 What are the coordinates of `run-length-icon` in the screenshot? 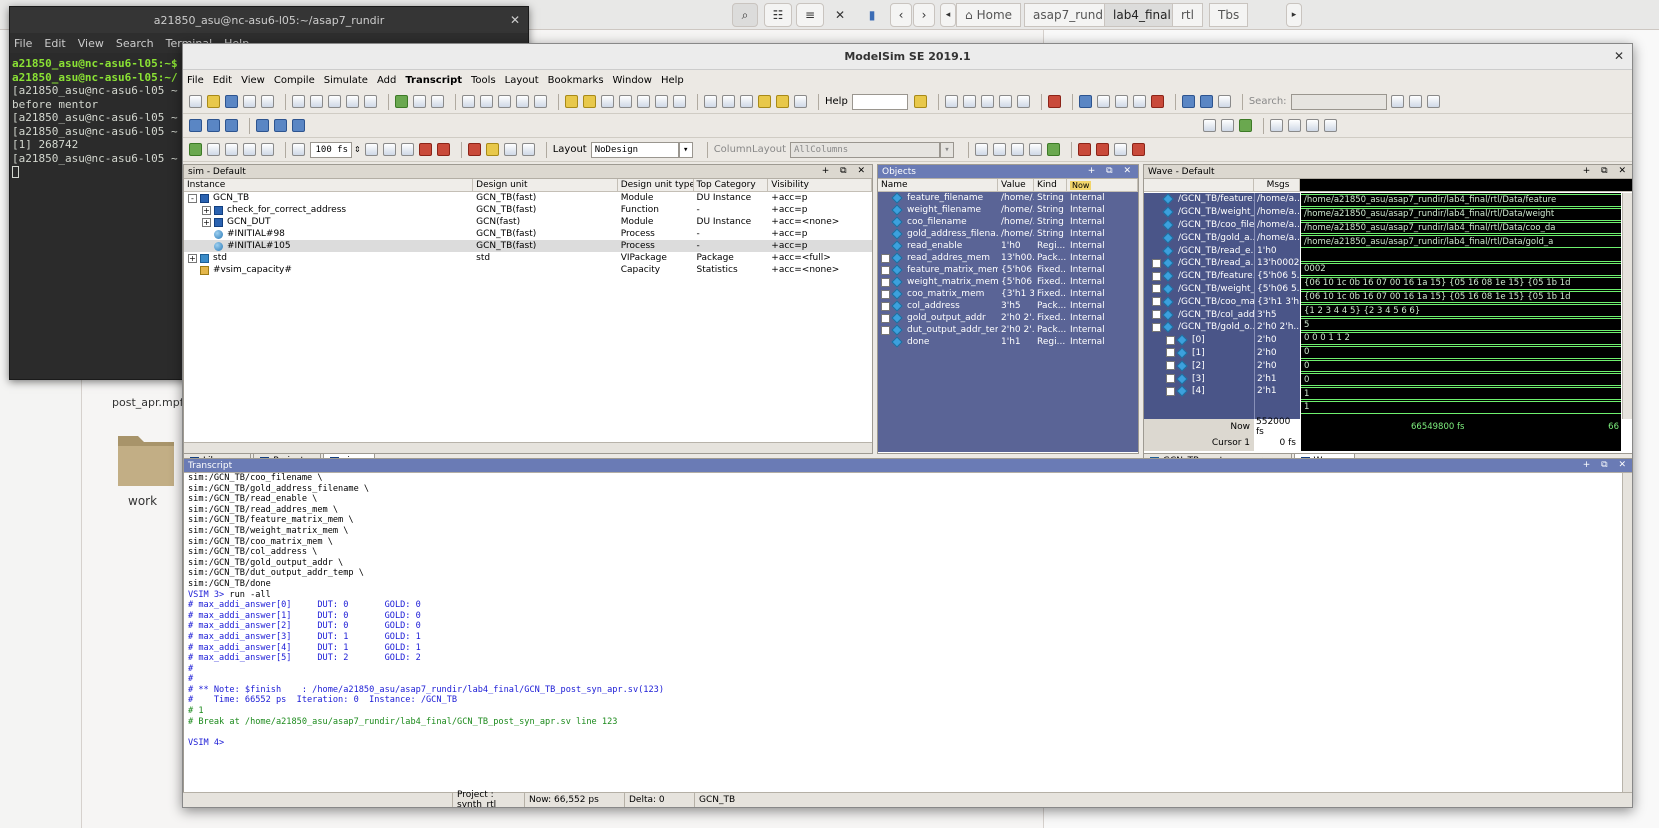 It's located at (371, 149).